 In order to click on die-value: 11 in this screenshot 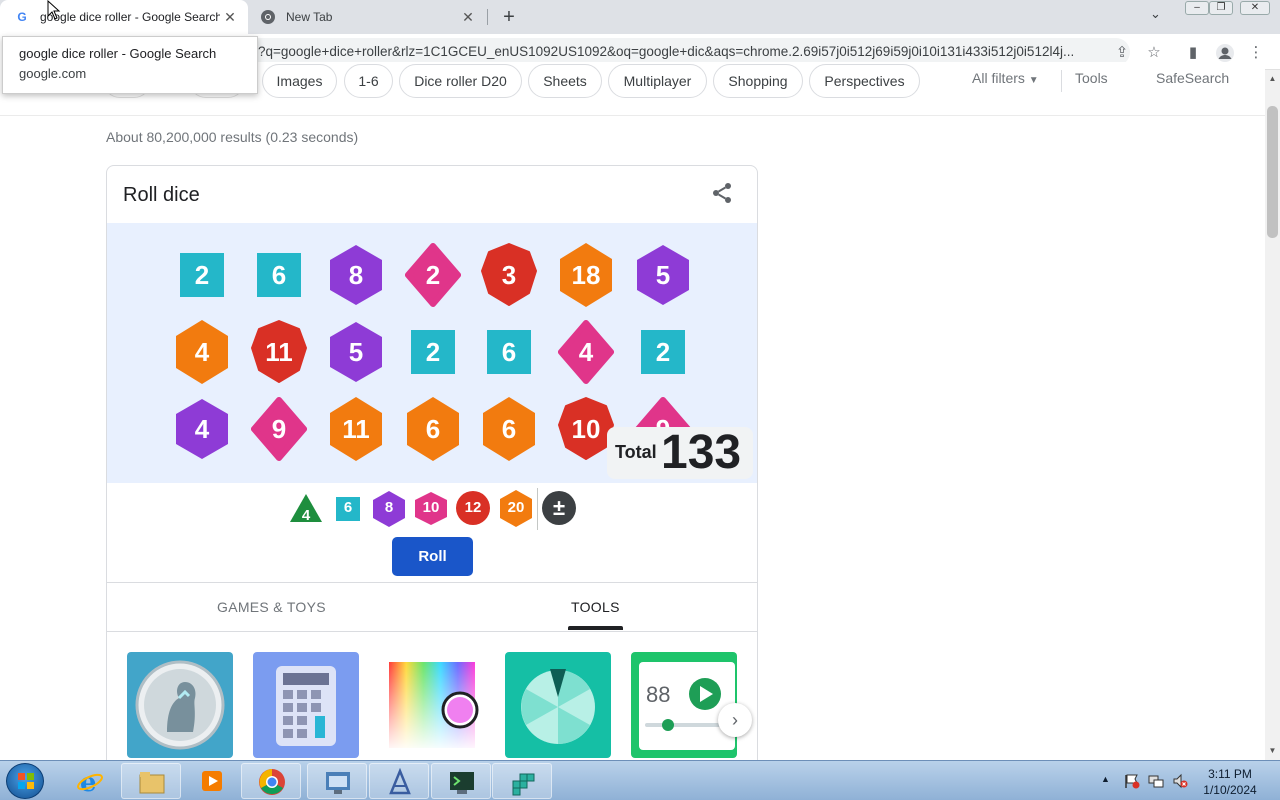, I will do `click(279, 352)`.